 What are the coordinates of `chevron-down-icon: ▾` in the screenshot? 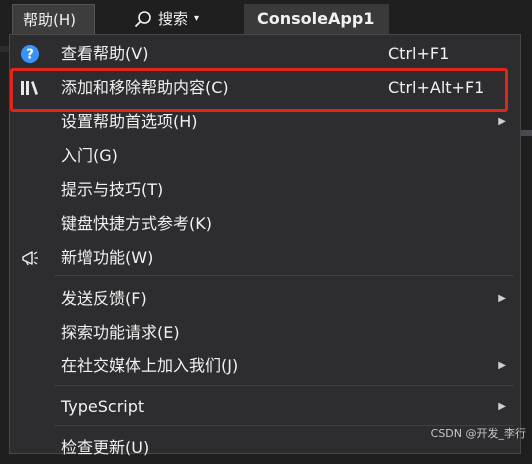 It's located at (197, 18).